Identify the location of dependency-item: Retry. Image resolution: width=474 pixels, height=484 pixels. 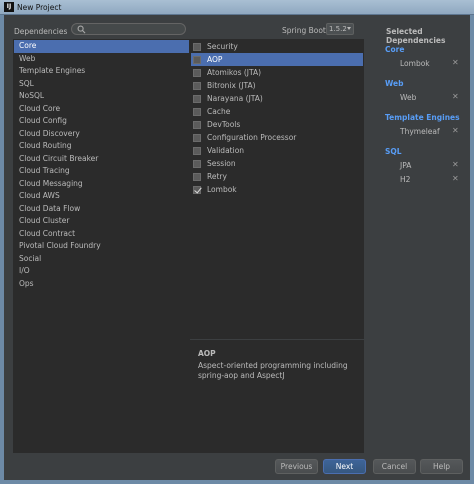
(277, 176).